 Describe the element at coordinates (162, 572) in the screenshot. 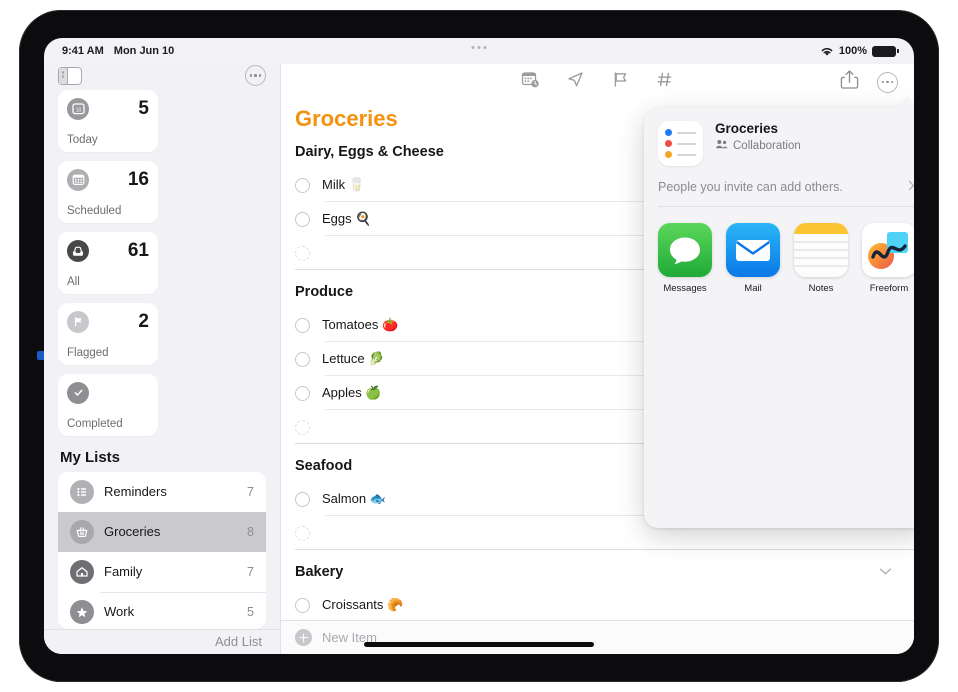

I see `sidebar-item-family: Family 7` at that location.